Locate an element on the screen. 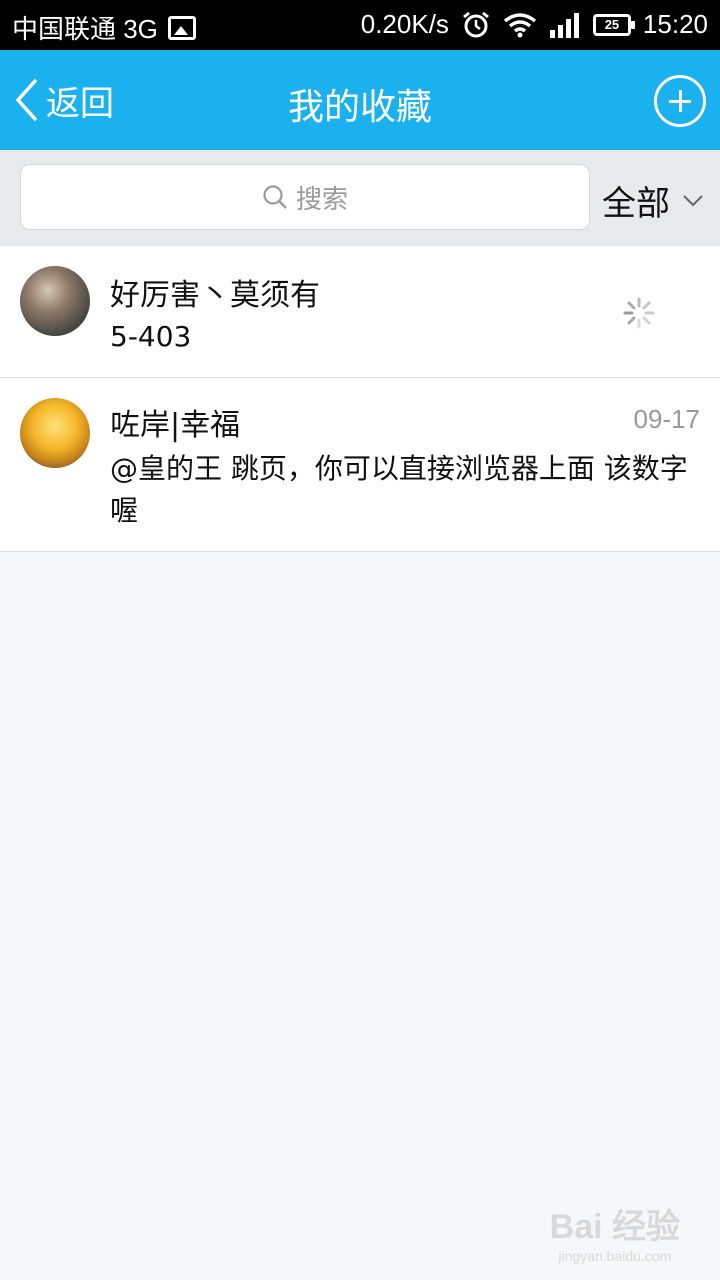 This screenshot has width=720, height=1280. title-bar: 返回 我的收藏 is located at coordinates (360, 100).